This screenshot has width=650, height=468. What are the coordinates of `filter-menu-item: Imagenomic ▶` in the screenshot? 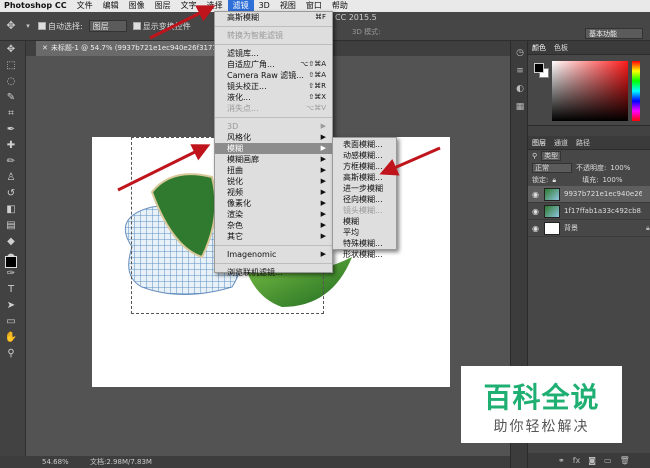 It's located at (273, 254).